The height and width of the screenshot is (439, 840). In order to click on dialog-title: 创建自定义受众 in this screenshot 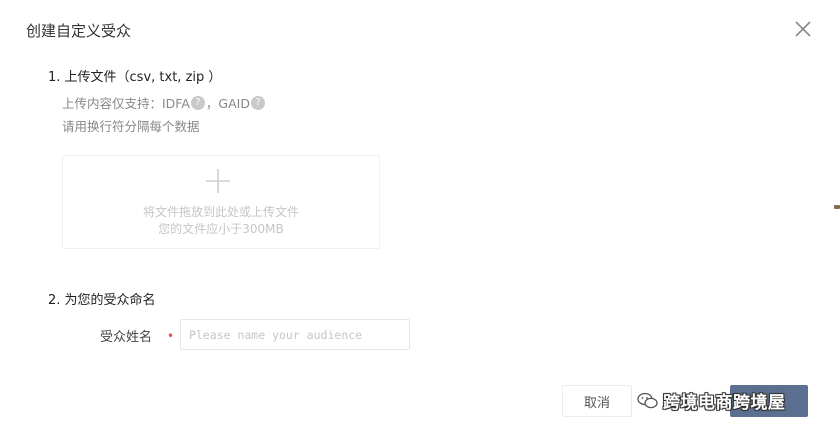, I will do `click(79, 31)`.